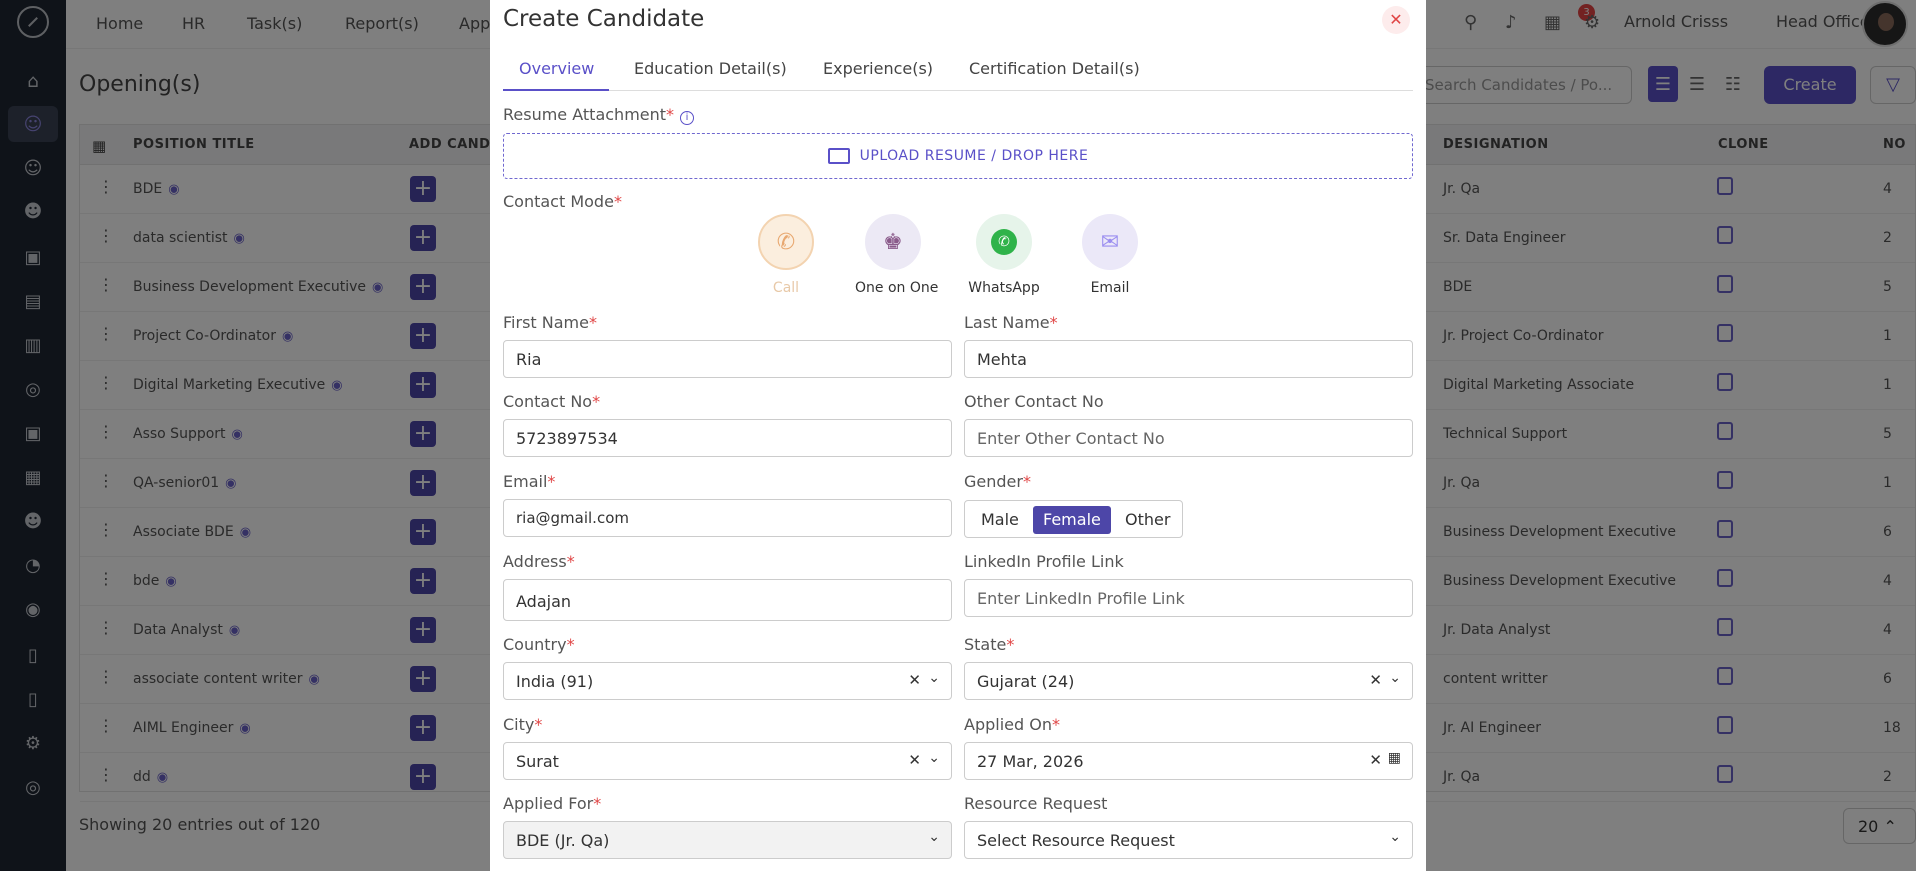 This screenshot has width=1916, height=871. I want to click on contact-no-input: 5723897534, so click(727, 438).